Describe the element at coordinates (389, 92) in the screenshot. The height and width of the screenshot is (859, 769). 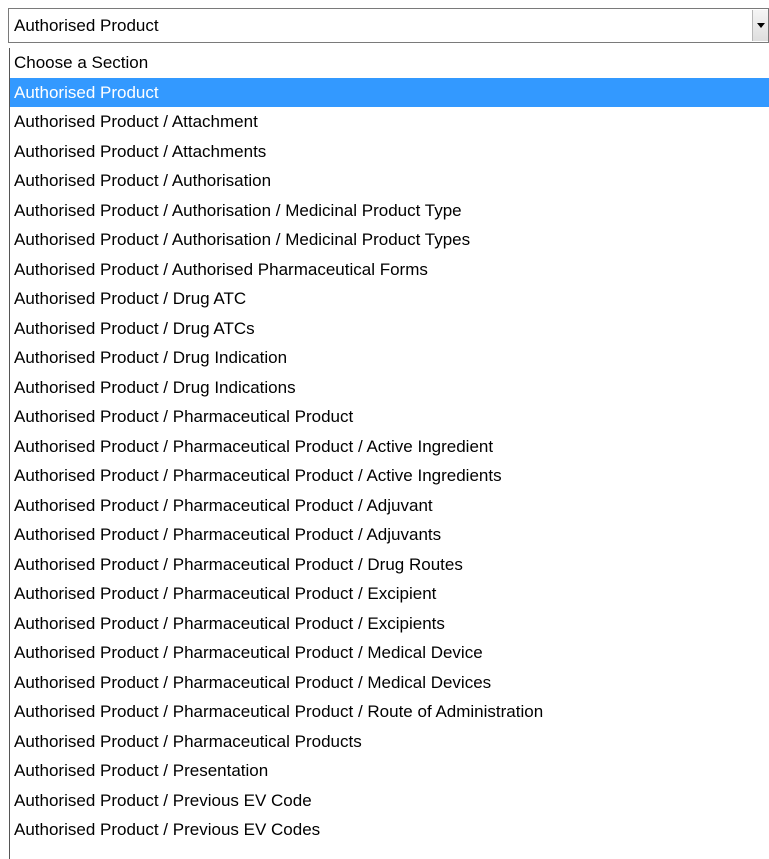
I see `dropdown-option-selected: Authorised Product` at that location.